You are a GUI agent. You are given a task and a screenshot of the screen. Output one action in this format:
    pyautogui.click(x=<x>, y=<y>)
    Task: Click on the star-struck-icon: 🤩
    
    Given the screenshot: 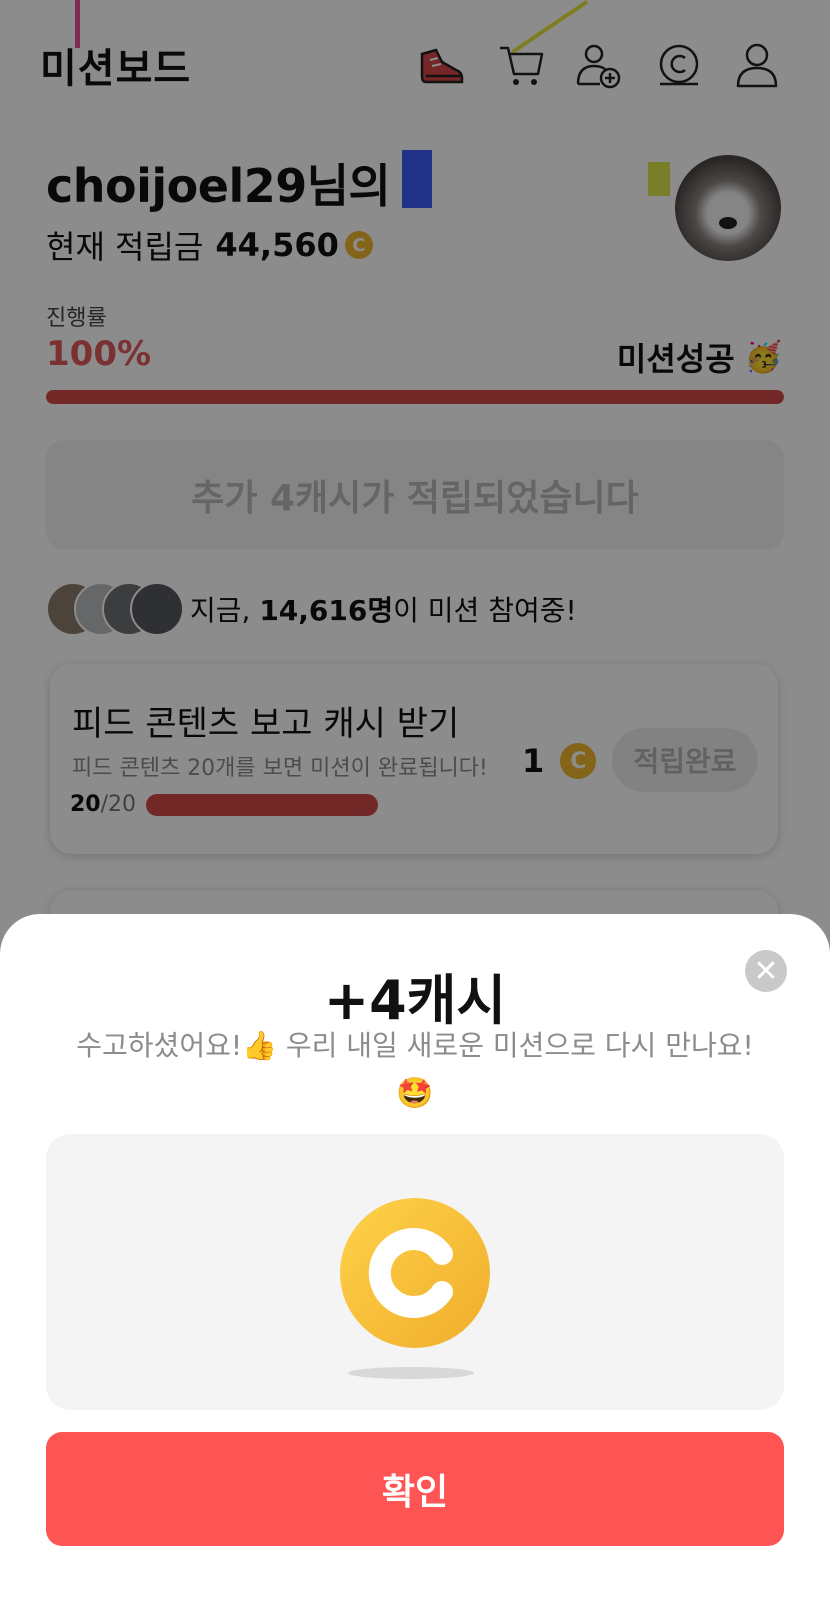 What is the action you would take?
    pyautogui.click(x=415, y=1093)
    